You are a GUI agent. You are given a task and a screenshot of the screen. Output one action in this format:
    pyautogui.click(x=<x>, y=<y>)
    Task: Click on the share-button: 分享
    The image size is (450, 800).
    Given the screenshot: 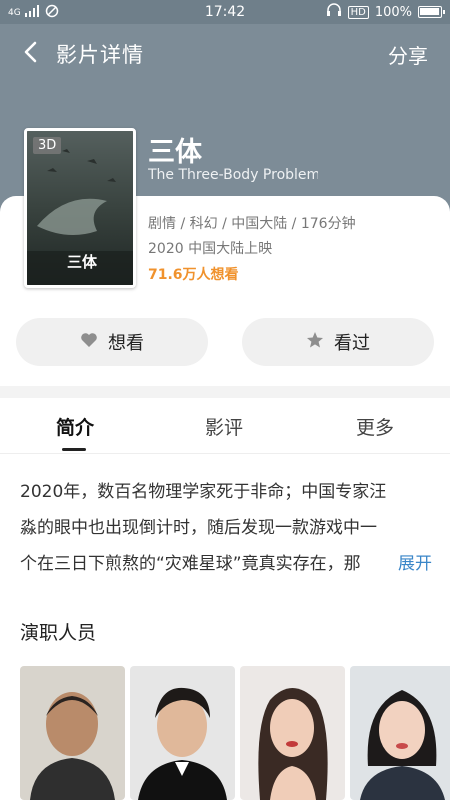 What is the action you would take?
    pyautogui.click(x=408, y=54)
    